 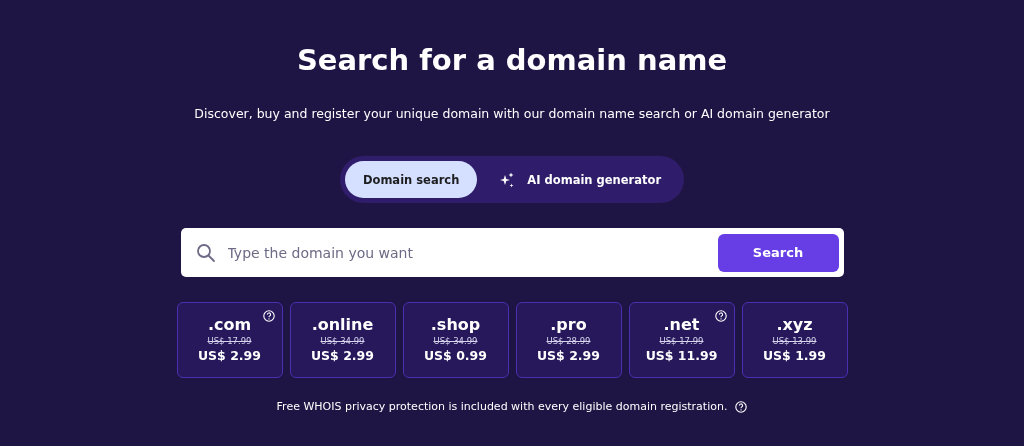 I want to click on domain-card: .xyz US$ 13.99 US$ 1.99, so click(x=794, y=340).